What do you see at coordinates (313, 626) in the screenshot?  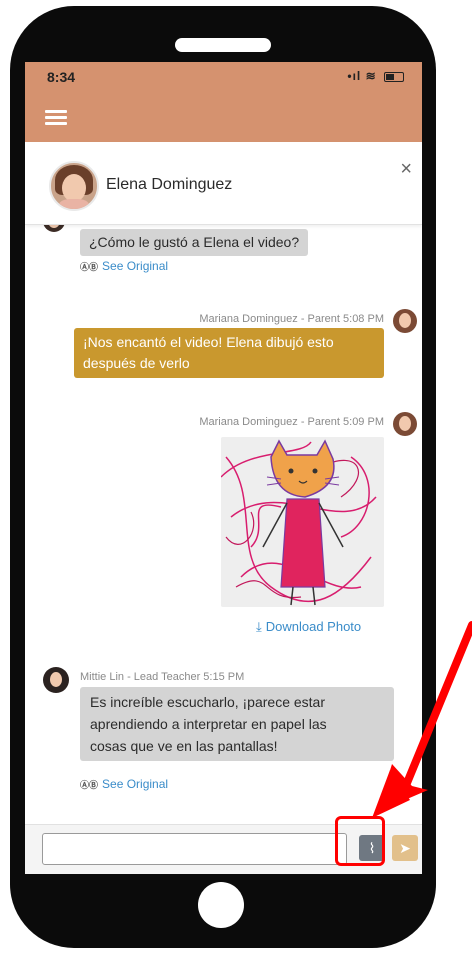 I see `download-label: Download Photo` at bounding box center [313, 626].